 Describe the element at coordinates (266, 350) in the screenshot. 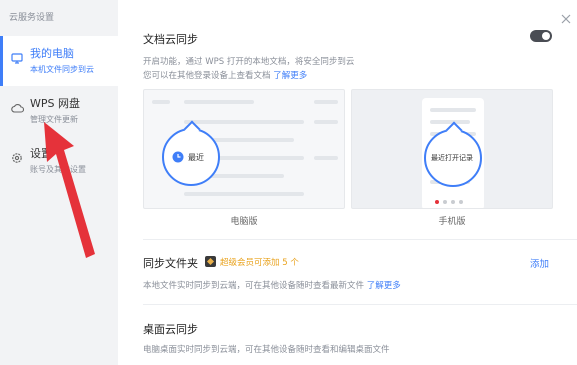

I see `desktop-sync-description: 电脑桌面实时同步到云端，可在其他设备随时查看和编辑桌面文件` at that location.